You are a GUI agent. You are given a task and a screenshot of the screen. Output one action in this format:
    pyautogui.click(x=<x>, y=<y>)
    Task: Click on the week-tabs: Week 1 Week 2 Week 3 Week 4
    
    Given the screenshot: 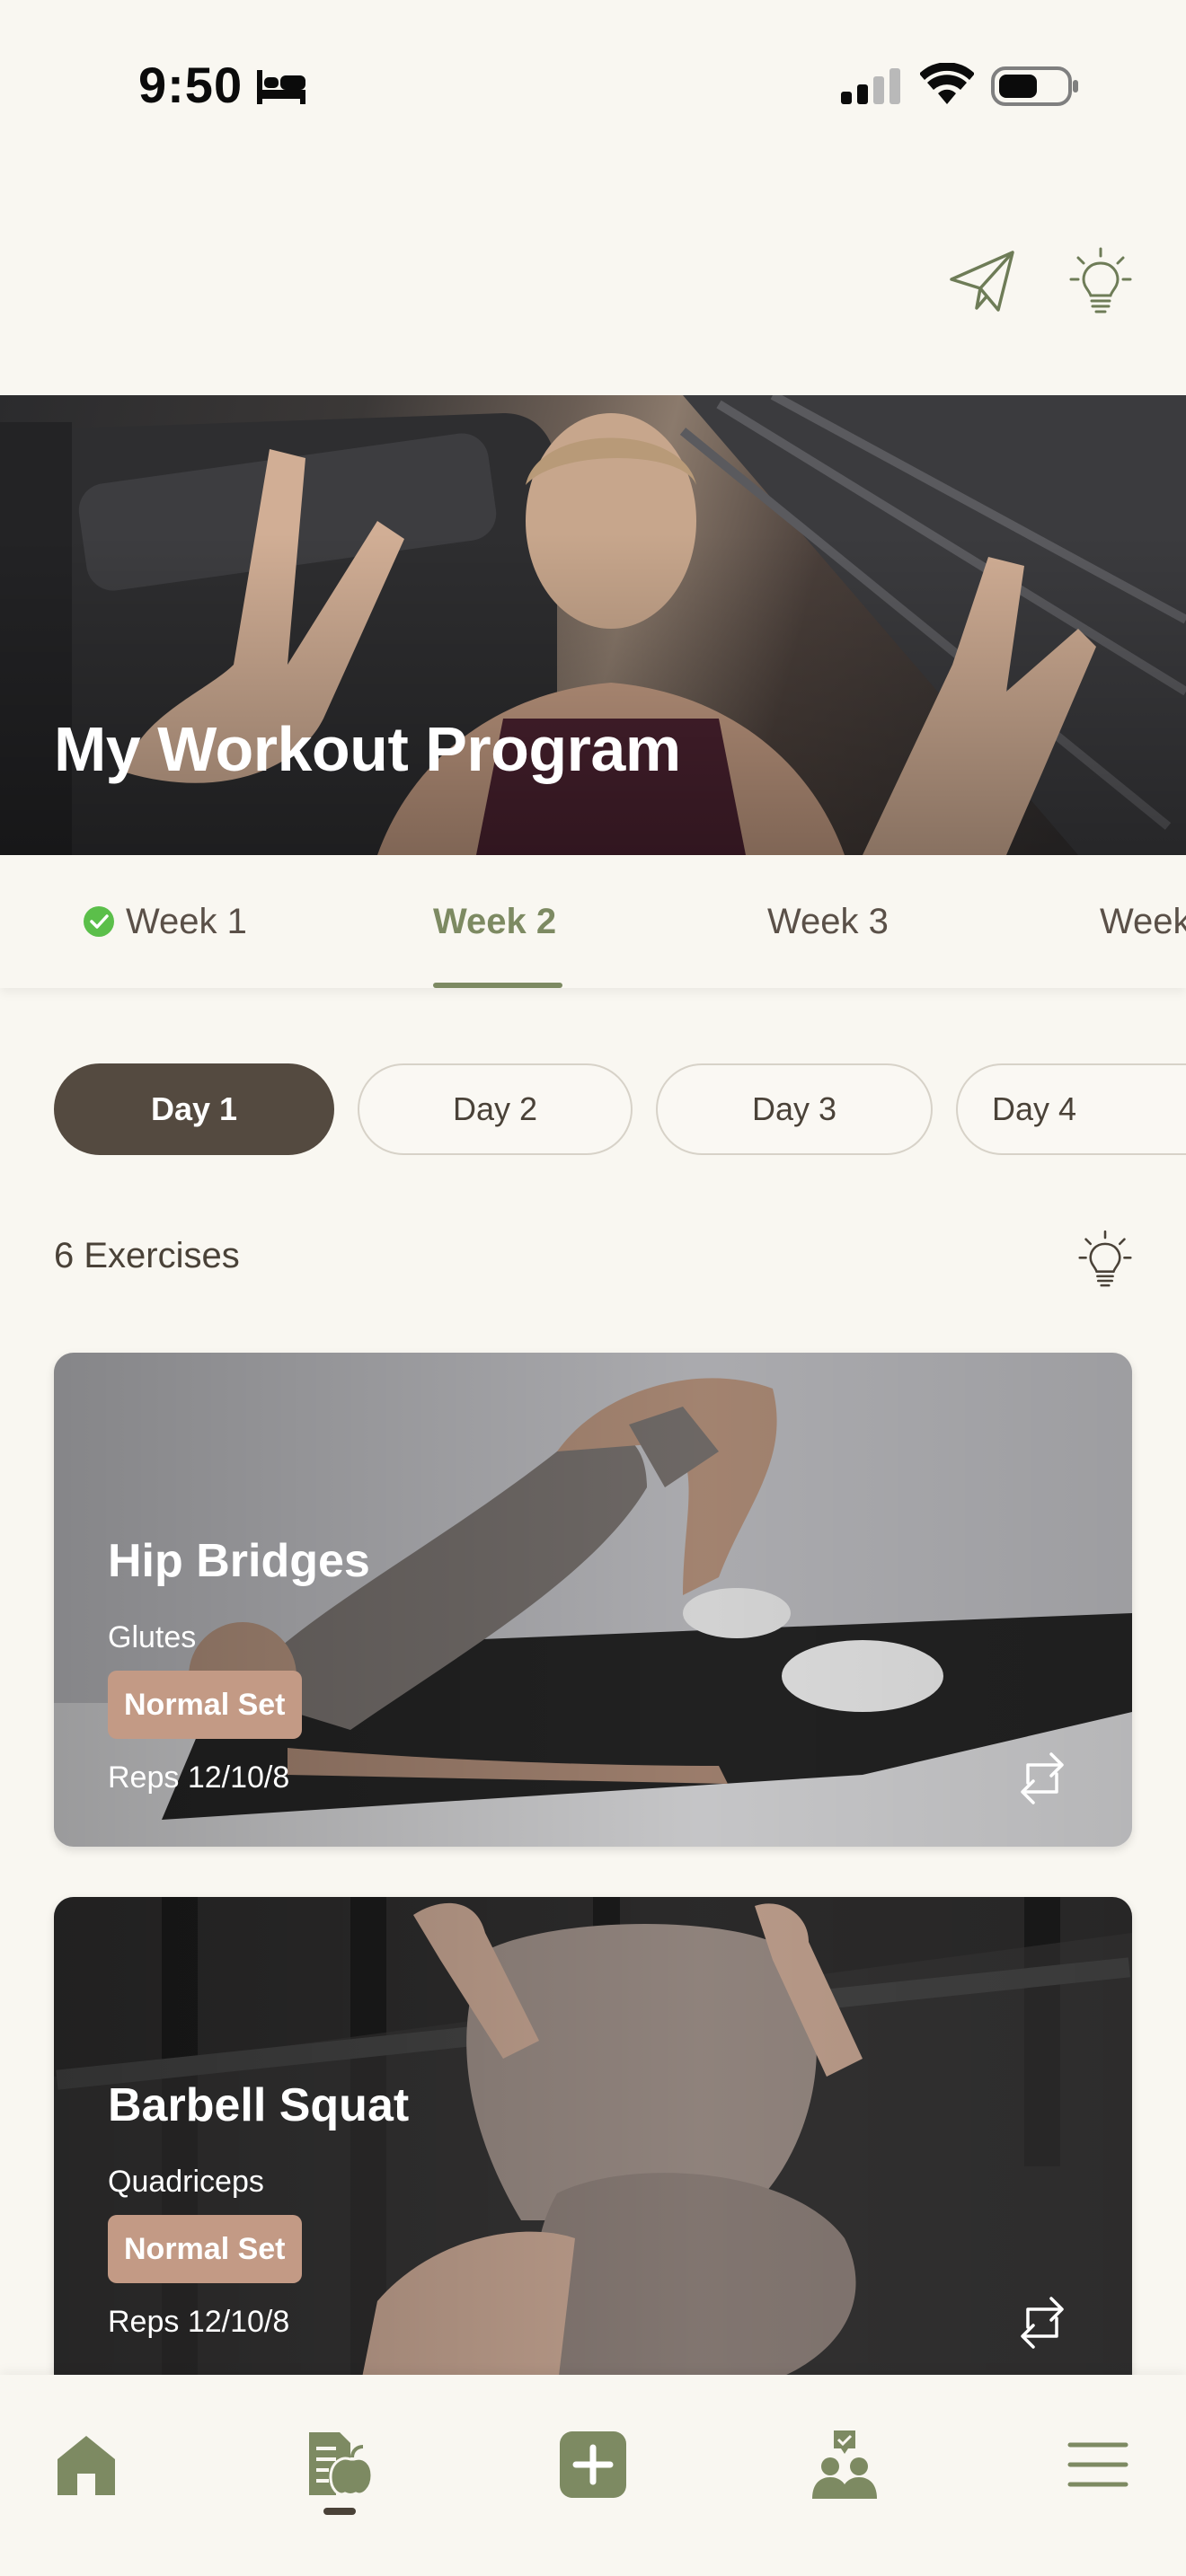 What is the action you would take?
    pyautogui.click(x=593, y=921)
    